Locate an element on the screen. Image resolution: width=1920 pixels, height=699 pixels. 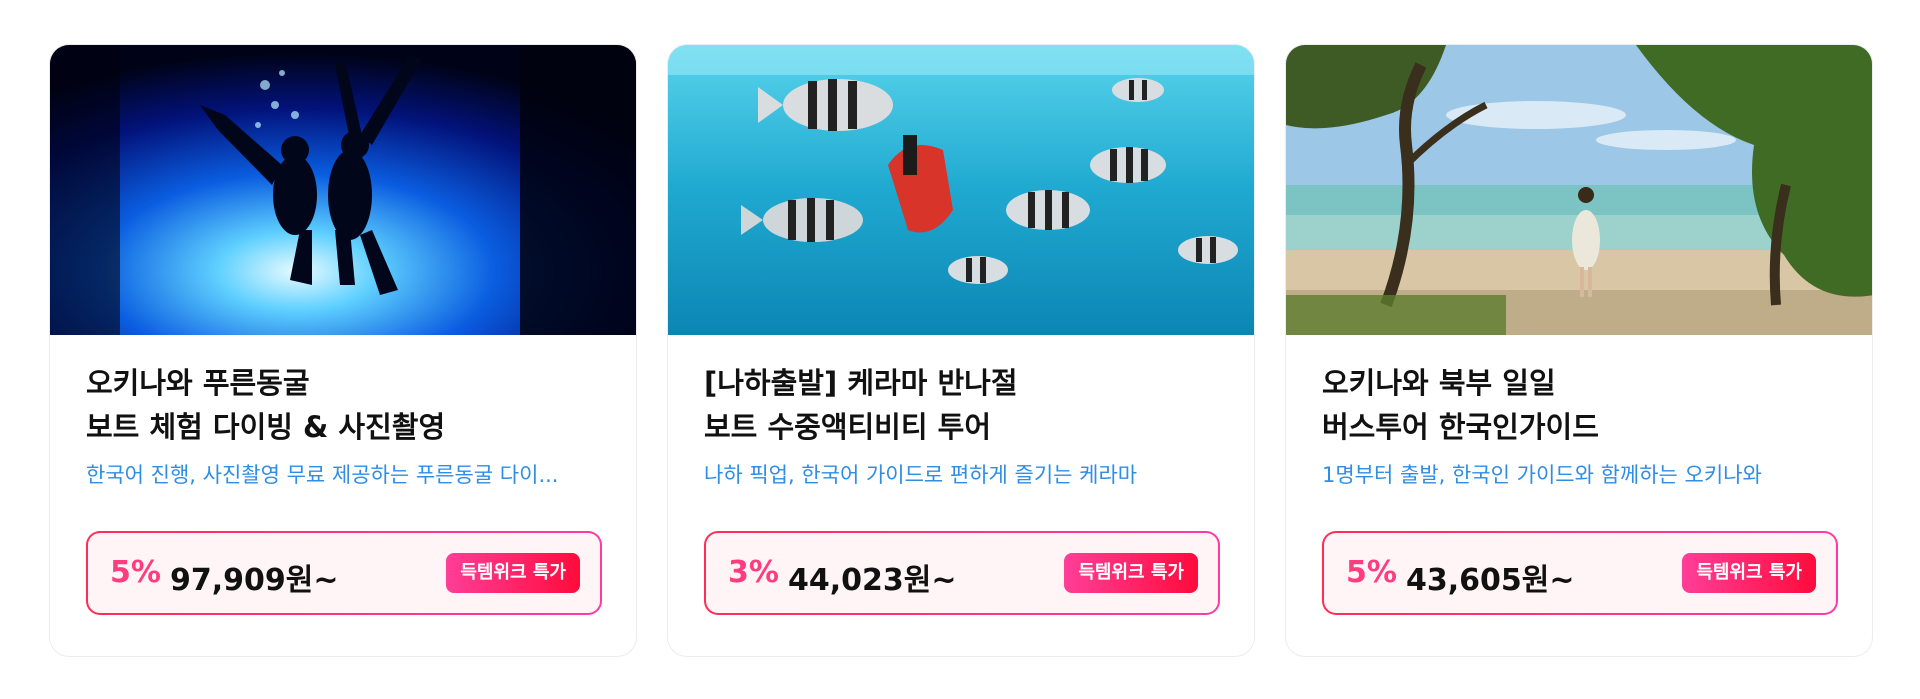
product-title: 오키나와 북부 일일 버스투어 한국인가이드 is located at coordinates (1582, 405).